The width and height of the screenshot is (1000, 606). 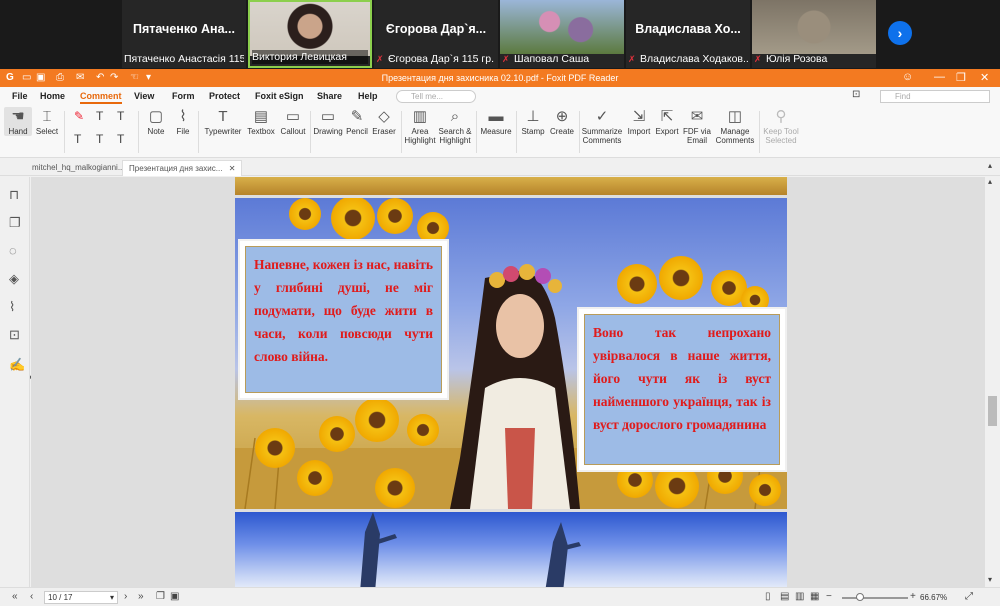 What do you see at coordinates (183, 116) in the screenshot?
I see `paperclip-icon: ⌇` at bounding box center [183, 116].